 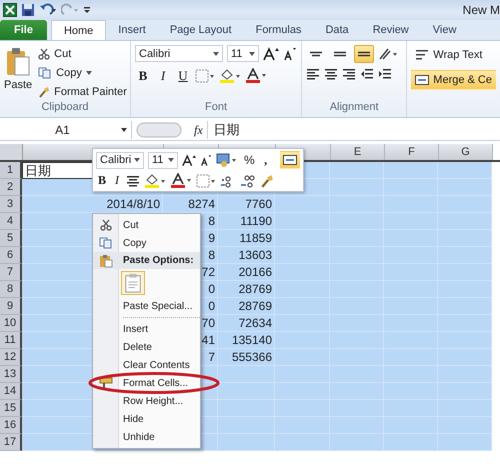 I want to click on grid-cell: 72634, so click(x=246, y=323).